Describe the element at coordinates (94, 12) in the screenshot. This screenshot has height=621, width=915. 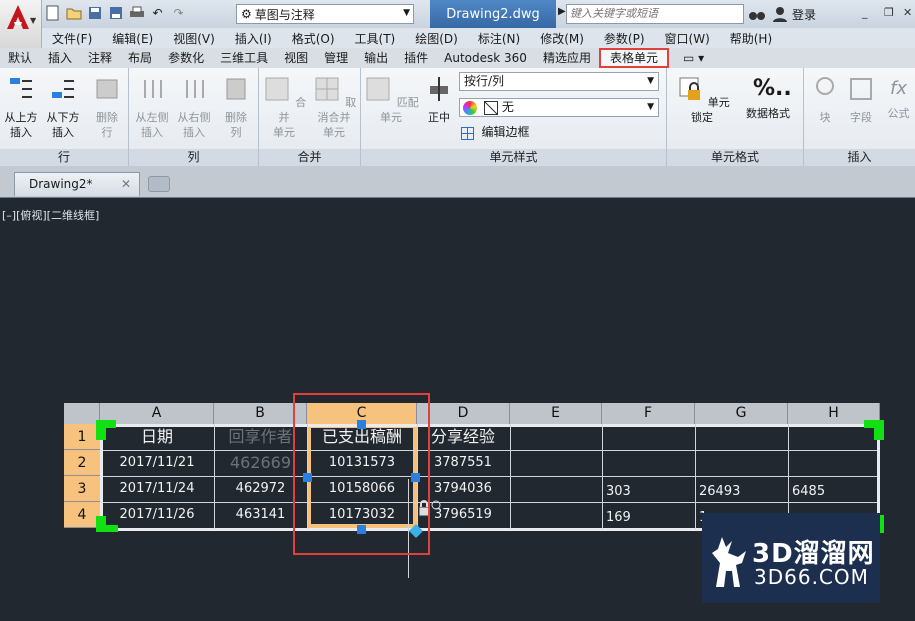
I see `save-icon` at that location.